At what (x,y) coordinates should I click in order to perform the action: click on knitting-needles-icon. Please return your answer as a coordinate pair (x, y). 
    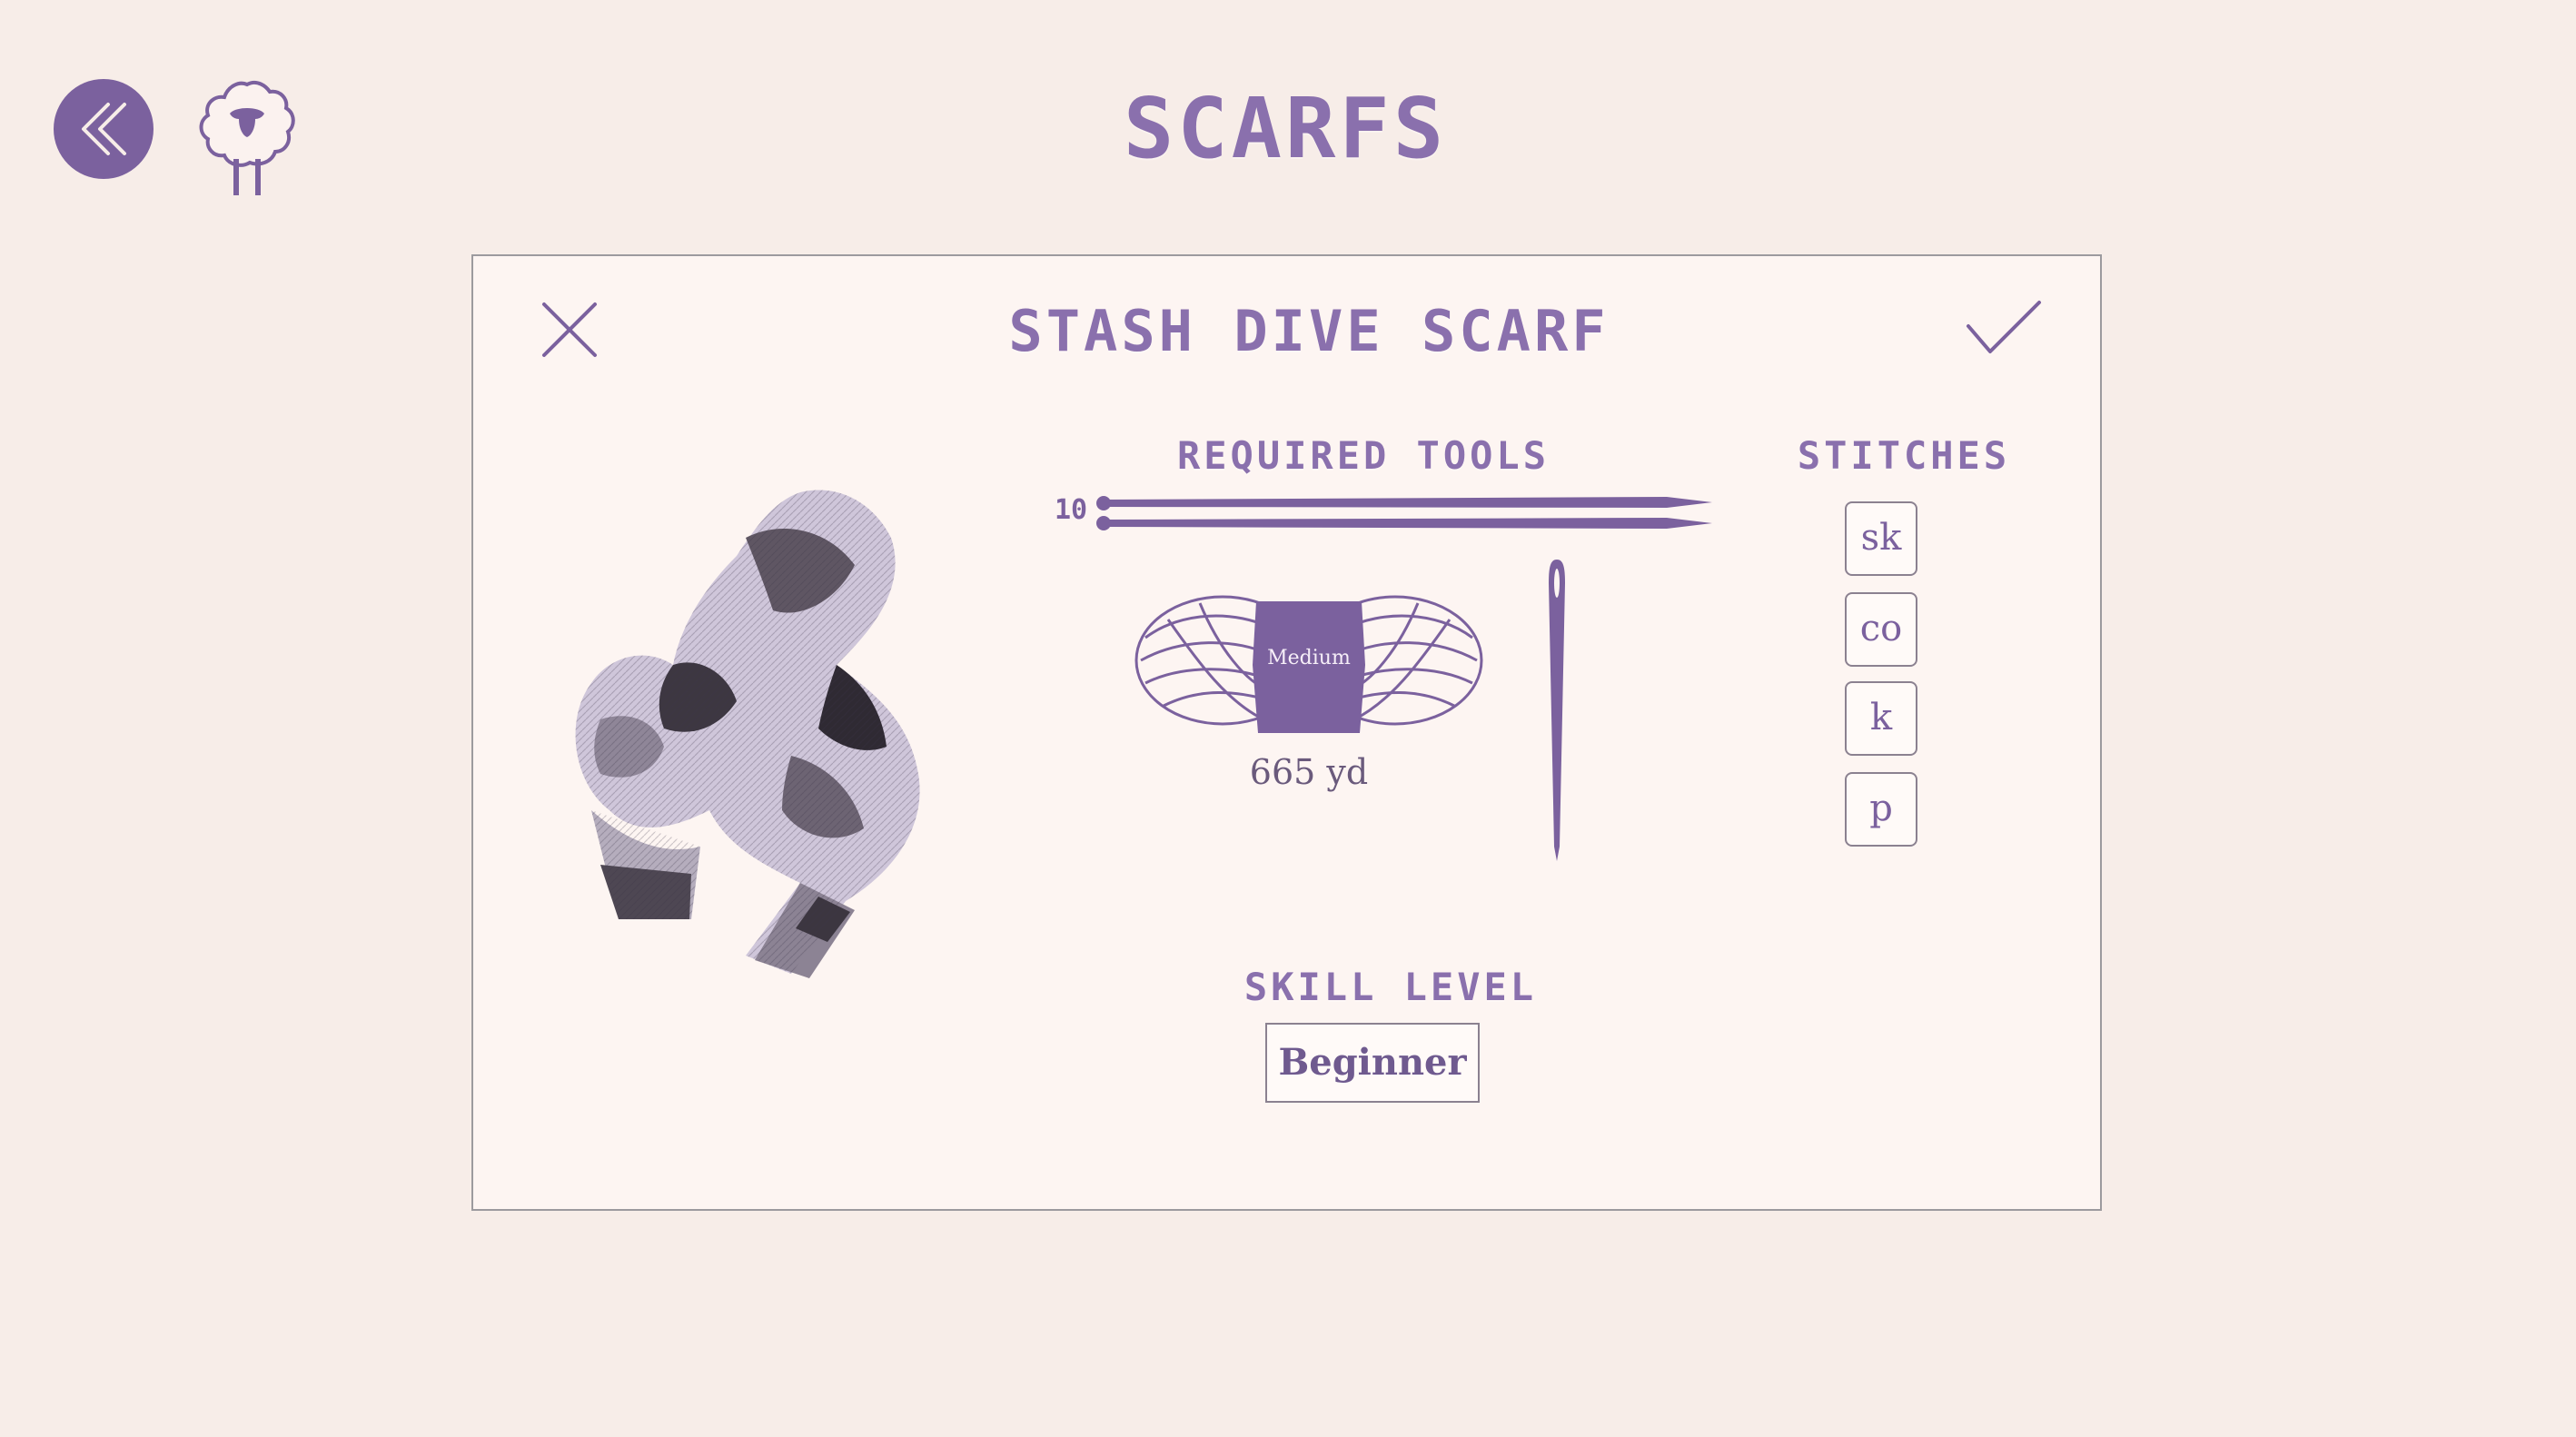
    Looking at the image, I should click on (1403, 515).